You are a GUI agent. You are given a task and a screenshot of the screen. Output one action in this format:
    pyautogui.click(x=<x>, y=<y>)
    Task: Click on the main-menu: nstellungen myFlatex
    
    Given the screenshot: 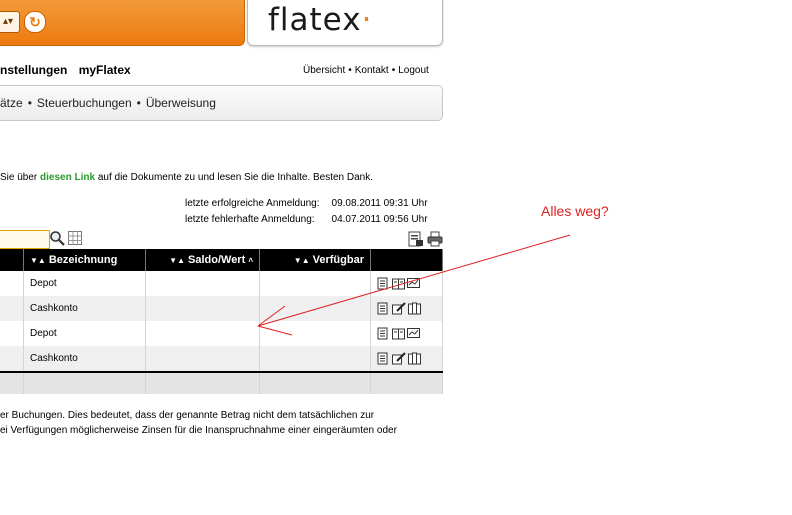 What is the action you would take?
    pyautogui.click(x=69, y=70)
    